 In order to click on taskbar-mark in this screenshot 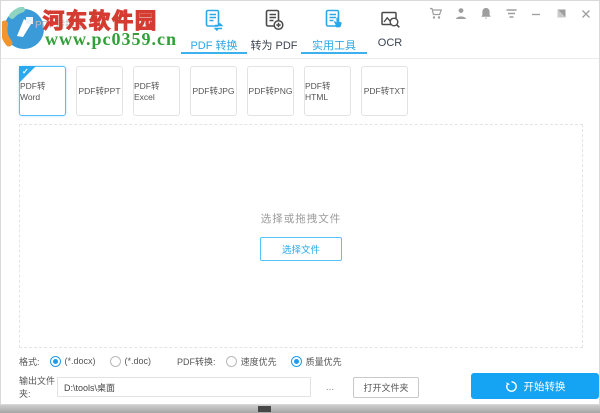, I will do `click(264, 409)`.